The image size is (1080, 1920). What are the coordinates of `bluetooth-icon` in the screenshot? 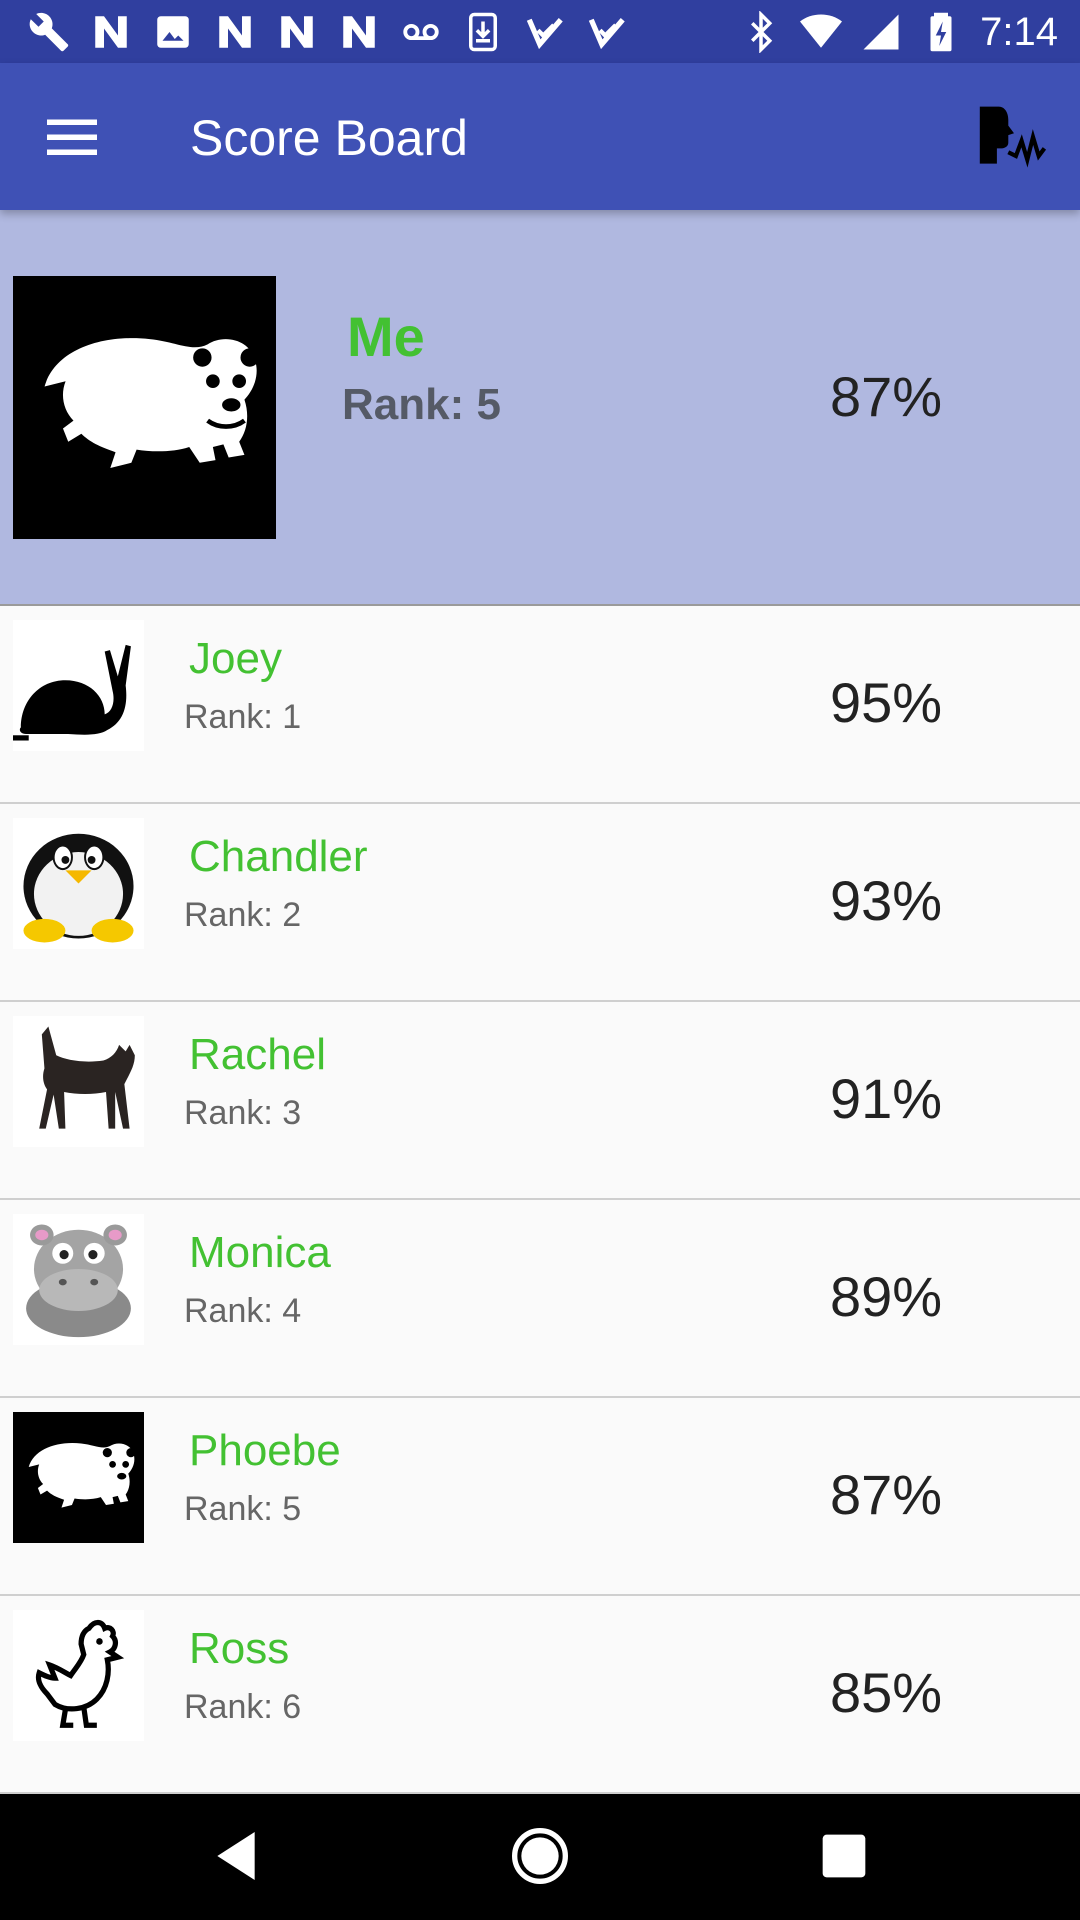 It's located at (762, 32).